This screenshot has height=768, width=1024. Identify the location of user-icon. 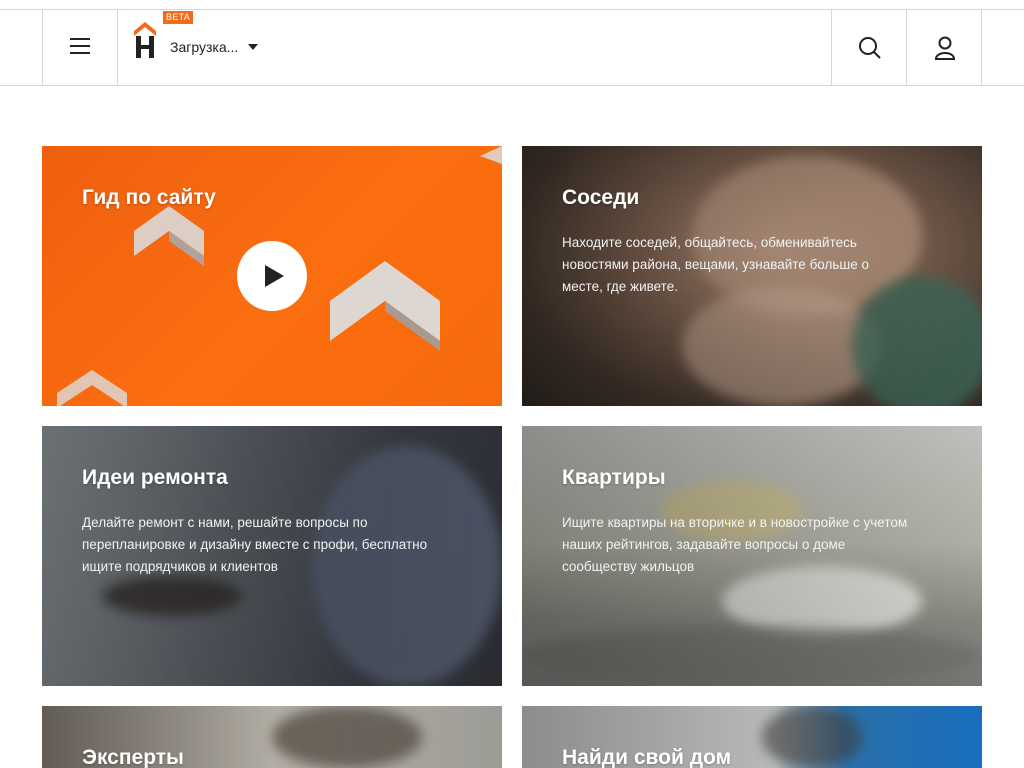
(944, 48).